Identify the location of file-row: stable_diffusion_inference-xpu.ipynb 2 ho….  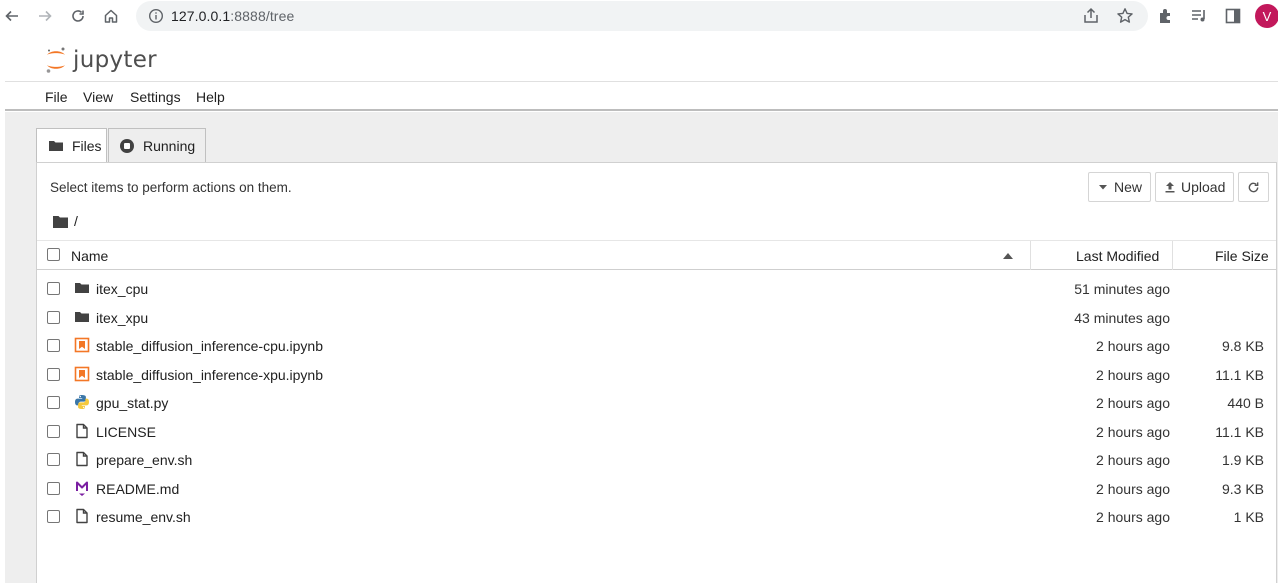
(656, 374).